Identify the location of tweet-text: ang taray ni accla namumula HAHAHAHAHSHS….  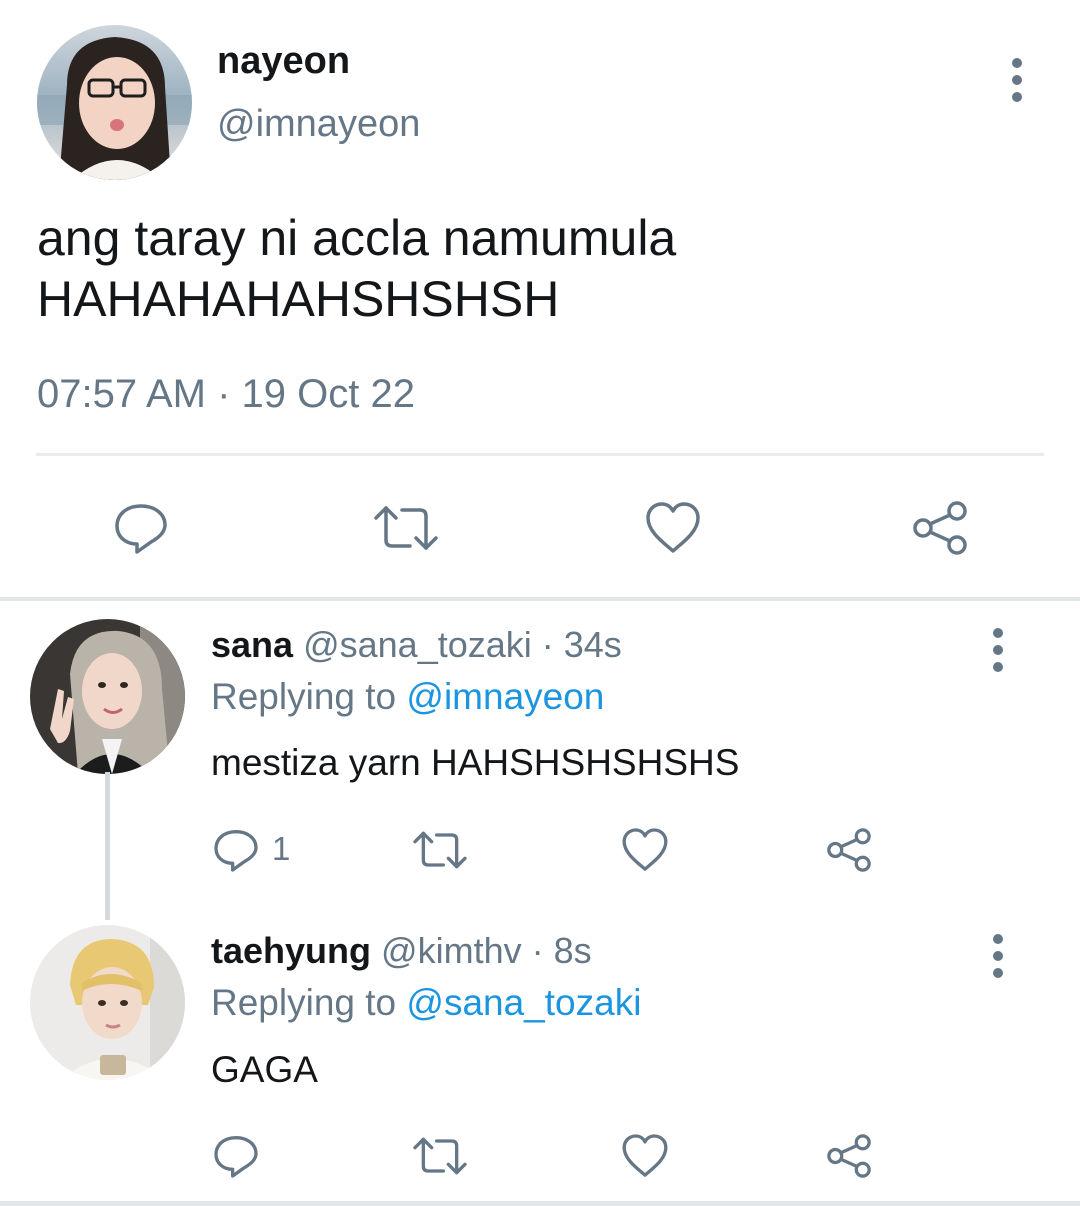
(356, 269).